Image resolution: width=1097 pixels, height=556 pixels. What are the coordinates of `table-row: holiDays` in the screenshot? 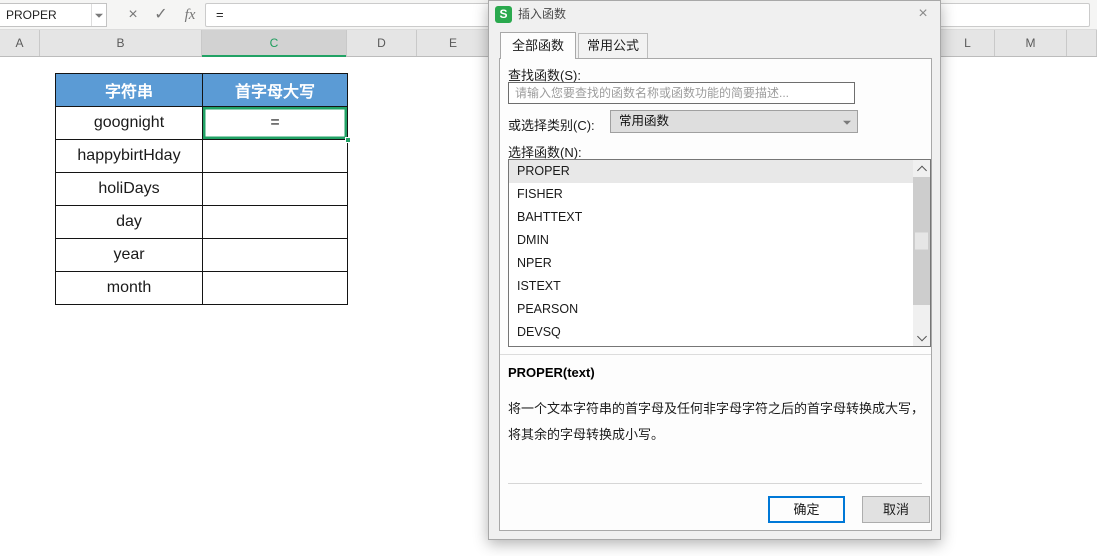 It's located at (201, 189).